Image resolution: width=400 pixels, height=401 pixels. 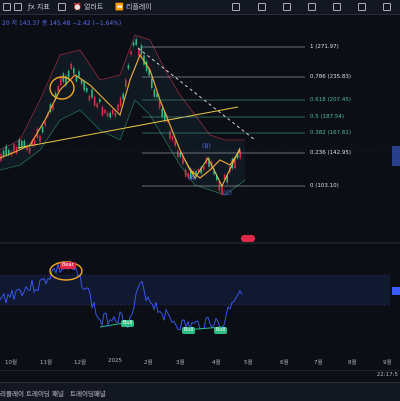 What do you see at coordinates (221, 330) in the screenshot?
I see `bull-badge-3: Bull` at bounding box center [221, 330].